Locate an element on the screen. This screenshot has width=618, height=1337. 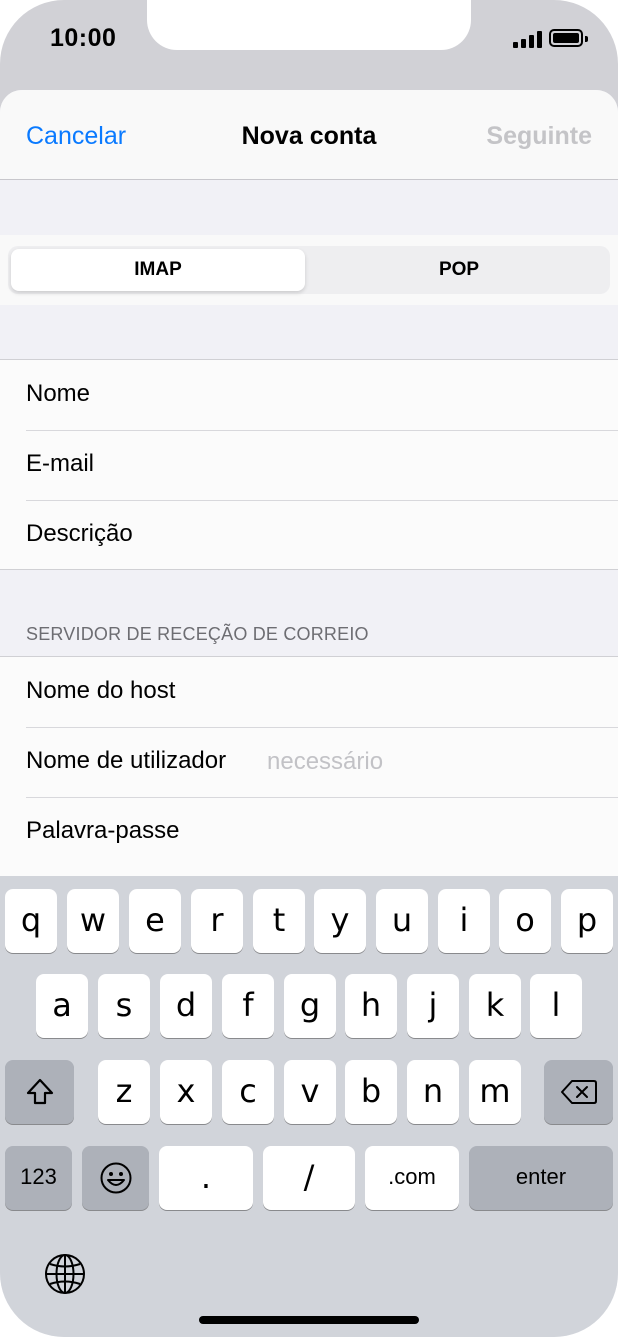
backspace-icon is located at coordinates (578, 1092).